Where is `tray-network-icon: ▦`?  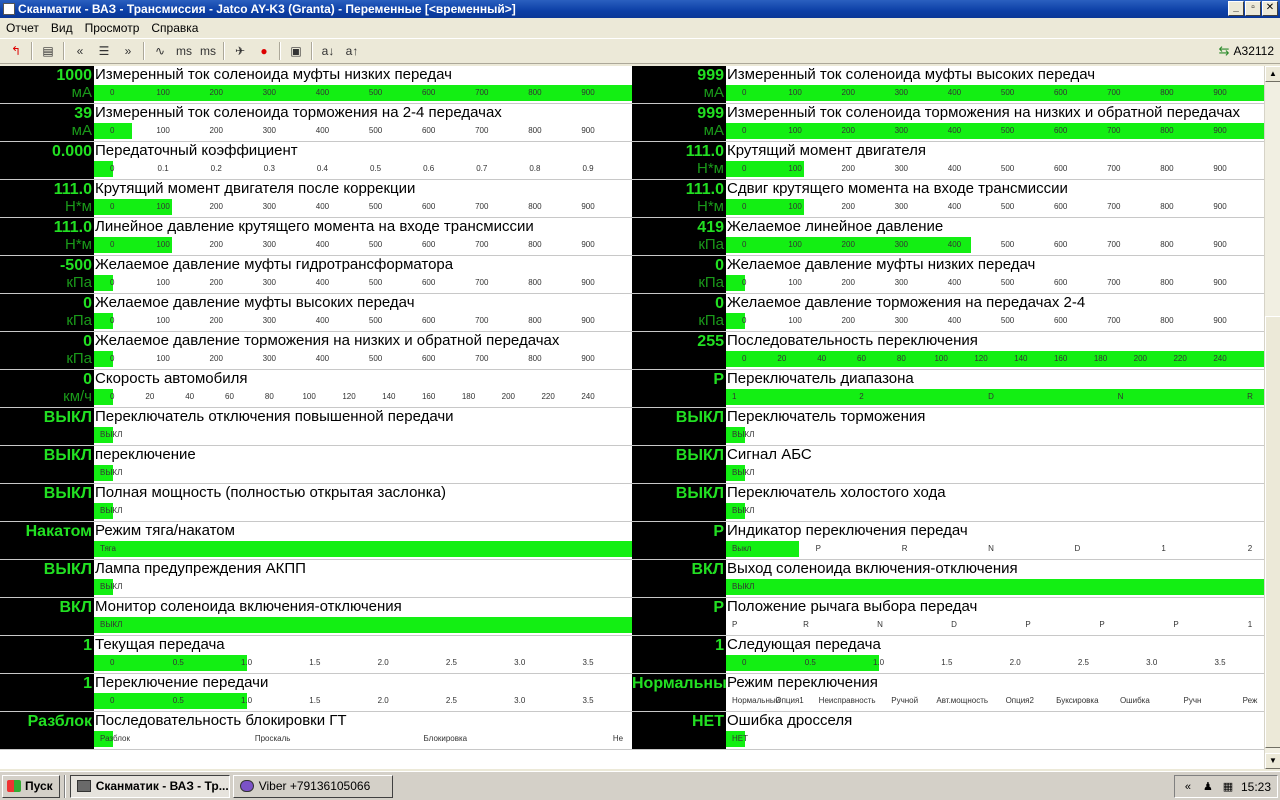 tray-network-icon: ▦ is located at coordinates (1228, 787).